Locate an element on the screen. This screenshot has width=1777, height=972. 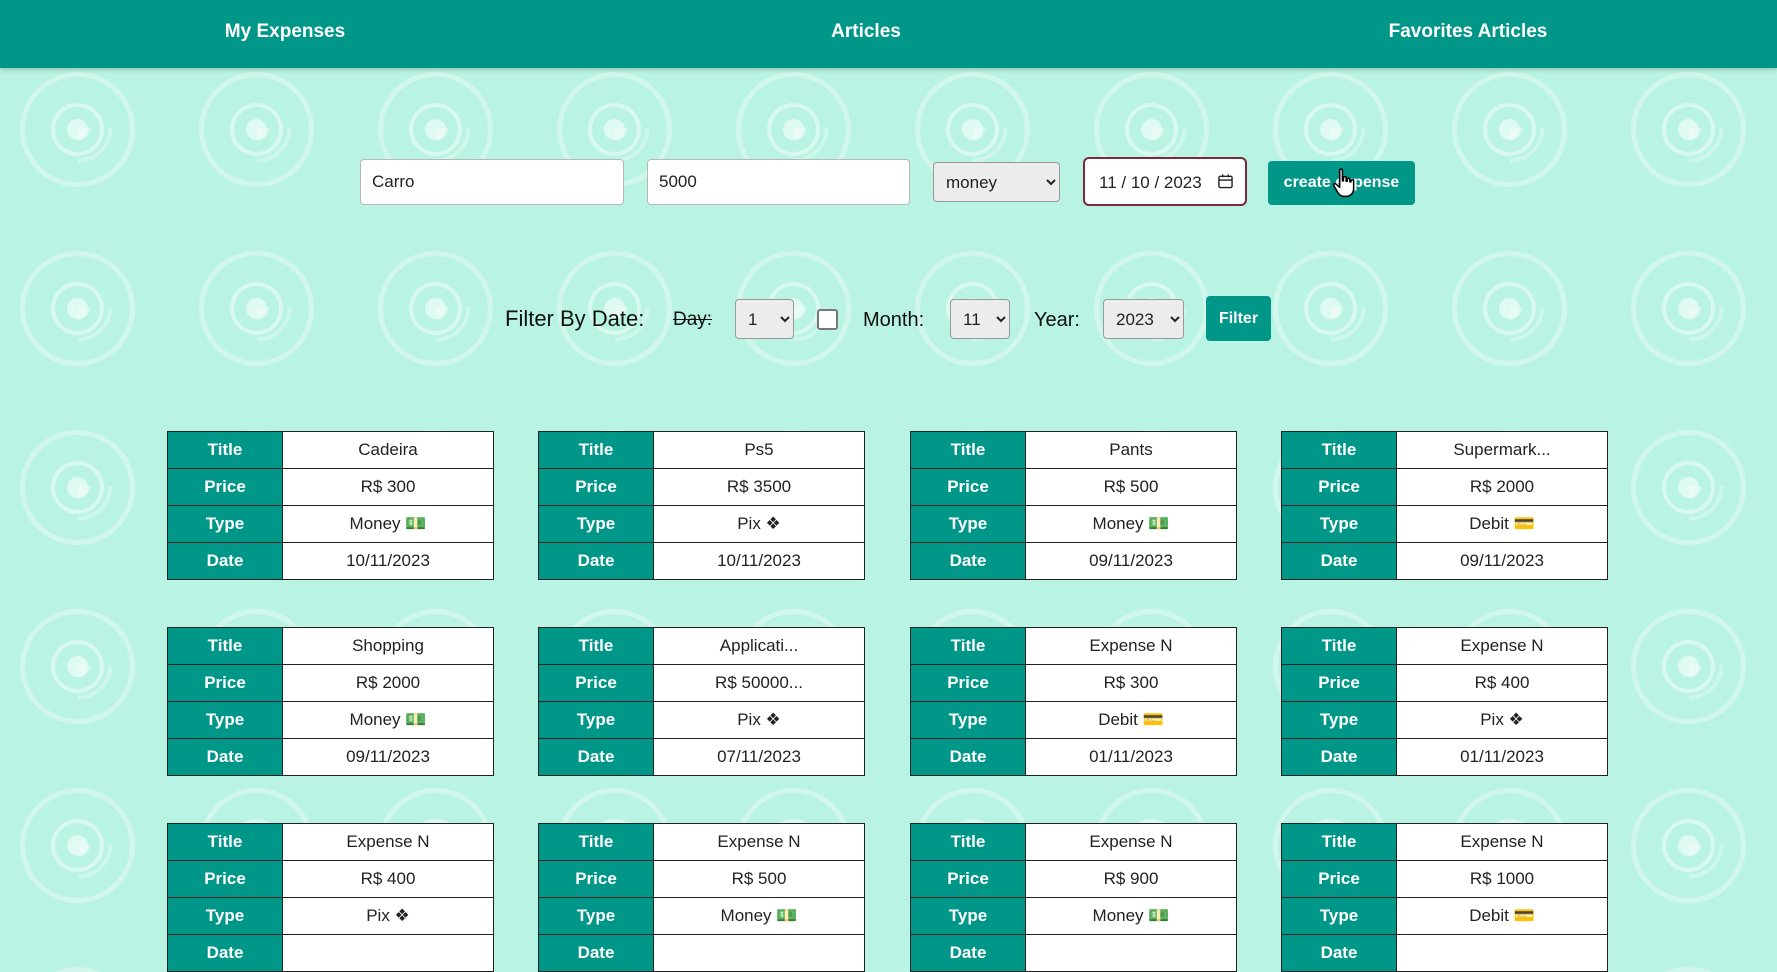
filter-by-date-label: Filter By Date: is located at coordinates (575, 318).